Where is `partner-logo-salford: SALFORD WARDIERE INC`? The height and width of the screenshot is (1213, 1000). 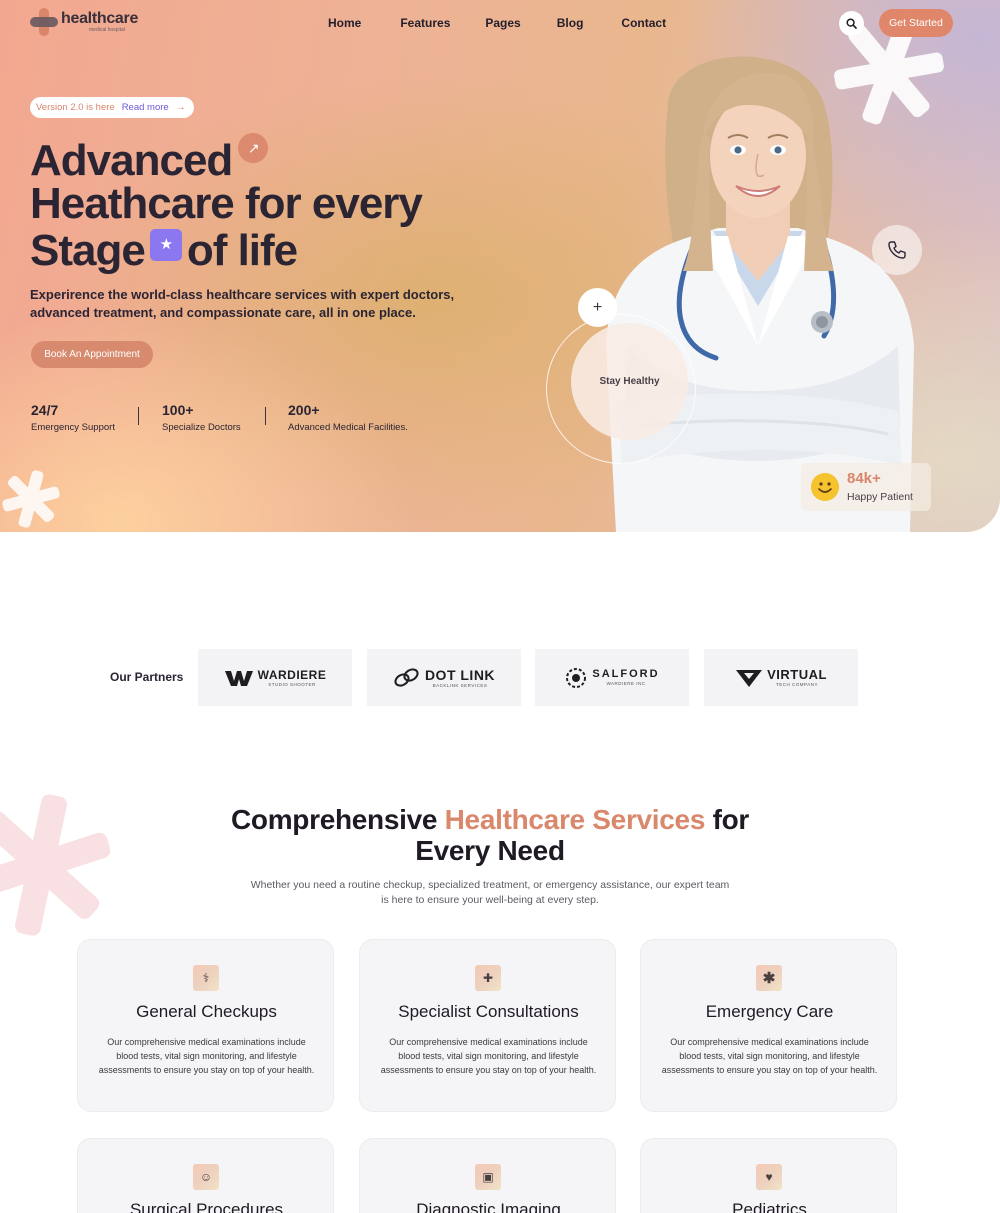 partner-logo-salford: SALFORD WARDIERE INC is located at coordinates (612, 677).